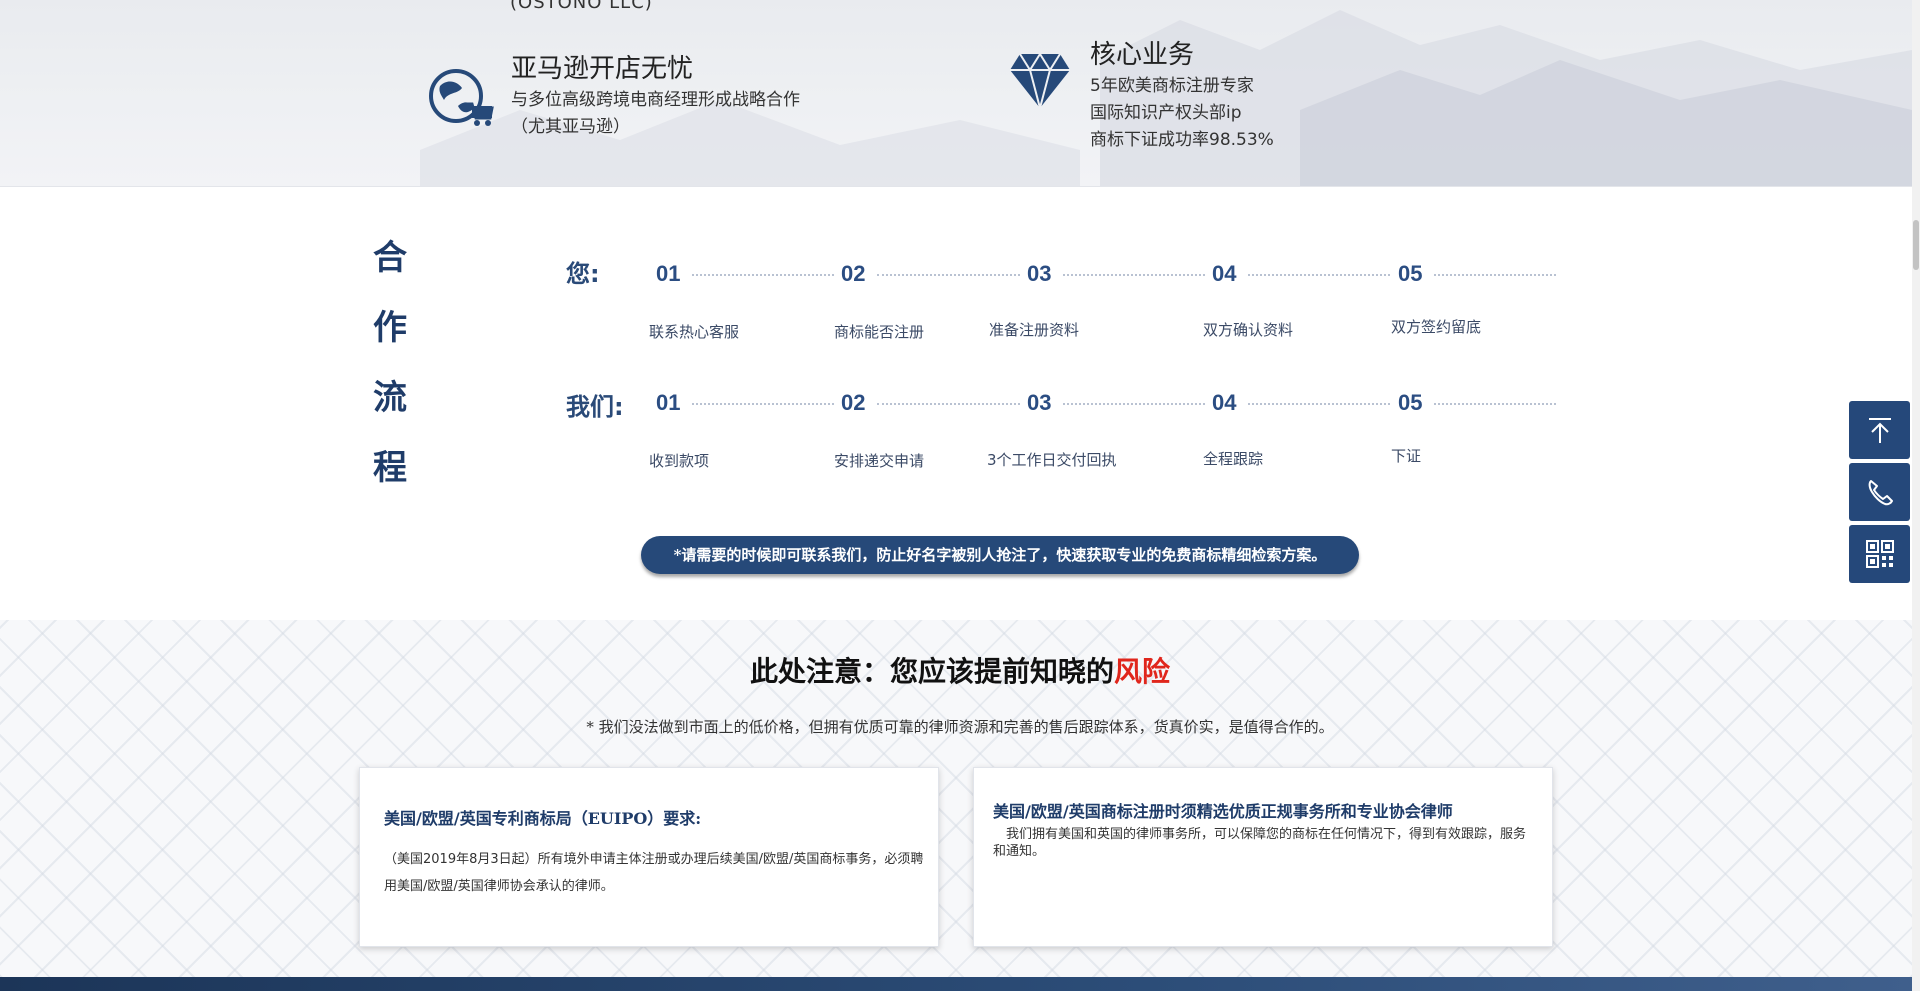 The height and width of the screenshot is (991, 1920). I want to click on feature-title: 核心业务, so click(1142, 55).